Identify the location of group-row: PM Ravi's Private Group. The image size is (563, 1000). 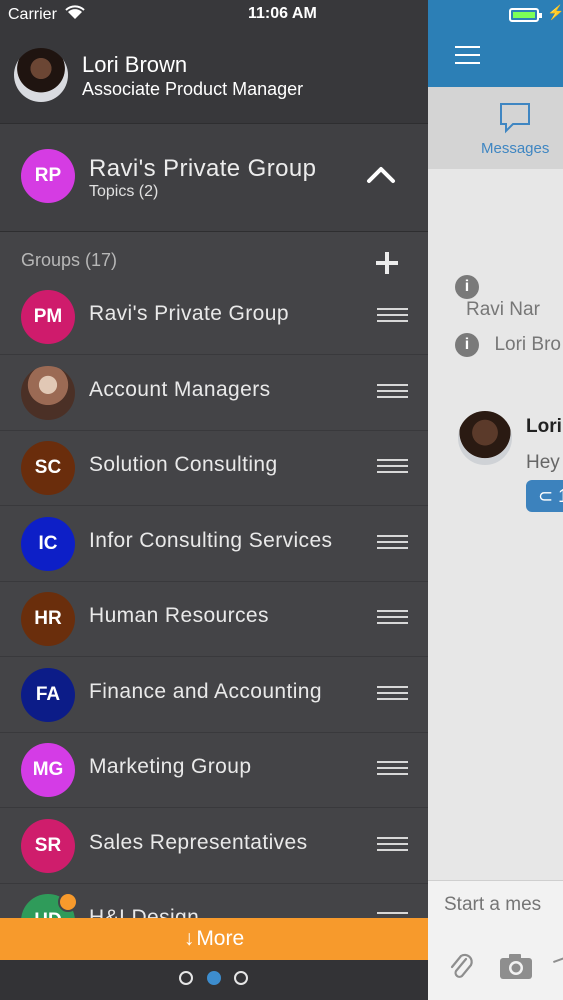
(214, 317).